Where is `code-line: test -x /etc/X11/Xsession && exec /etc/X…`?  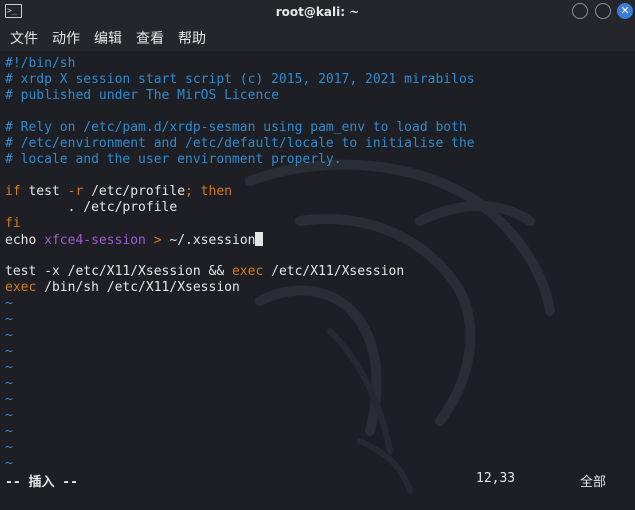
code-line: test -x /etc/X11/Xsession && exec /etc/X… is located at coordinates (240, 272).